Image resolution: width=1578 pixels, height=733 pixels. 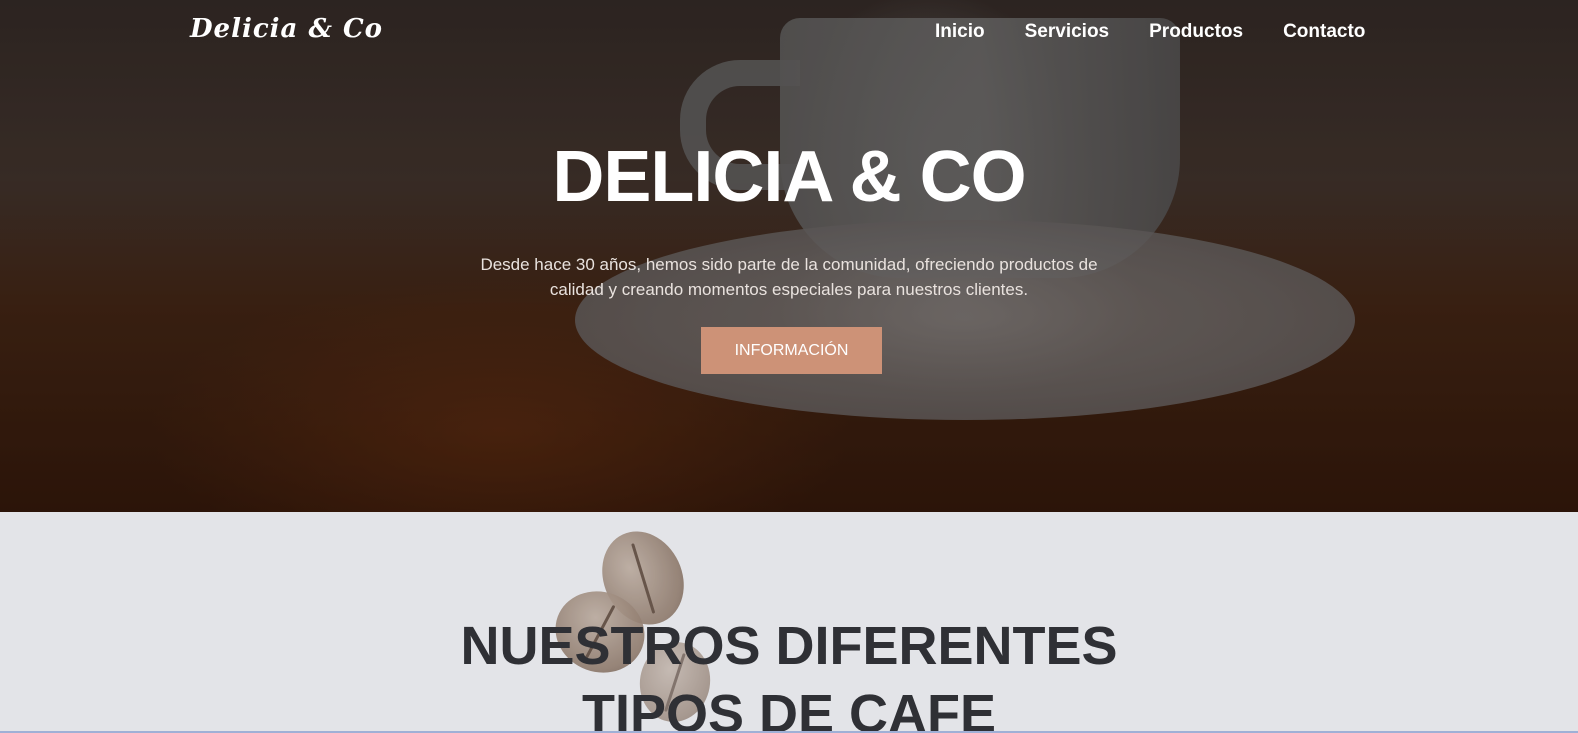 What do you see at coordinates (960, 32) in the screenshot?
I see `nav-link-inicio: Inicio` at bounding box center [960, 32].